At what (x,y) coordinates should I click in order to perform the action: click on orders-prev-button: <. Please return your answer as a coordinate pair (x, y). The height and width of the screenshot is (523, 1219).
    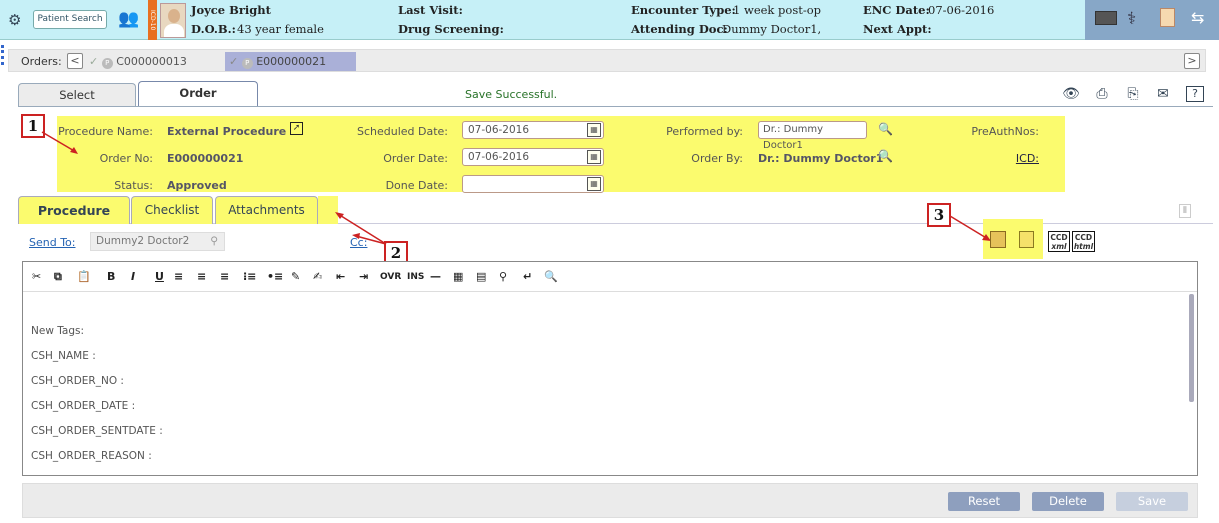
    Looking at the image, I should click on (75, 61).